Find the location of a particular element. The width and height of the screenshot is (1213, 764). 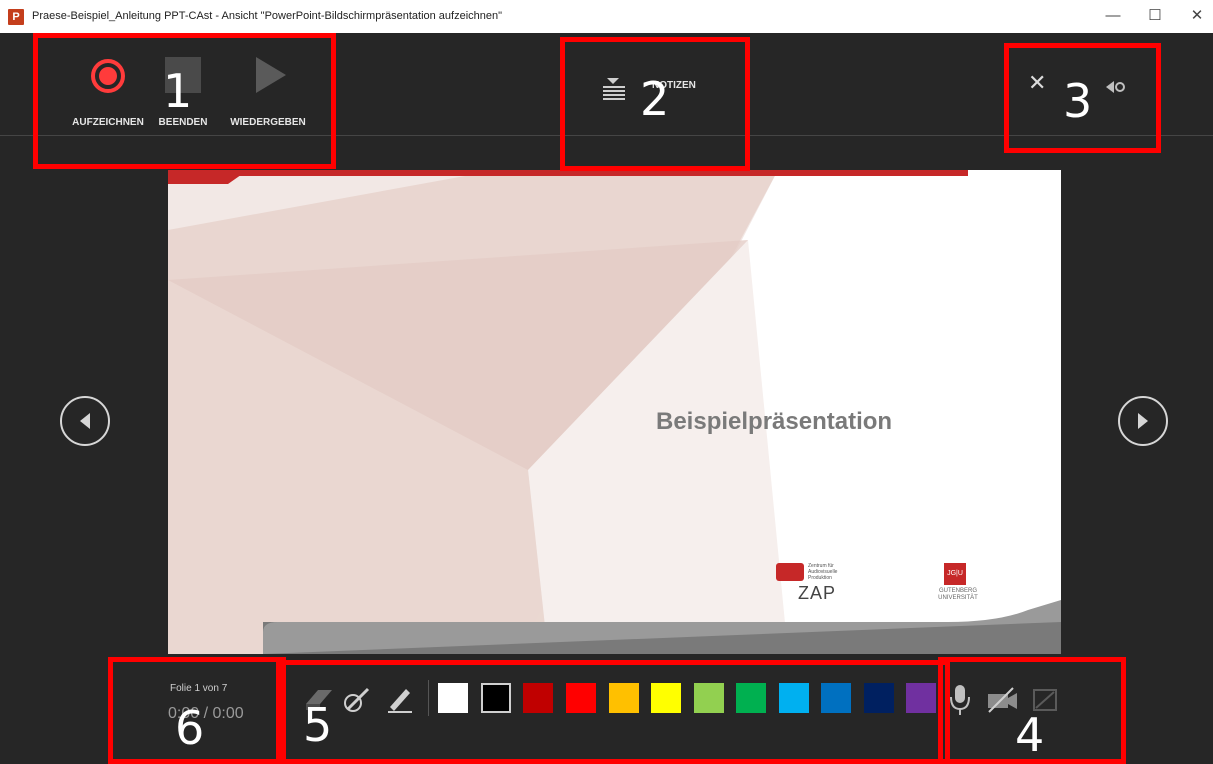

slide-title: Beispielpräsentation is located at coordinates (774, 421).